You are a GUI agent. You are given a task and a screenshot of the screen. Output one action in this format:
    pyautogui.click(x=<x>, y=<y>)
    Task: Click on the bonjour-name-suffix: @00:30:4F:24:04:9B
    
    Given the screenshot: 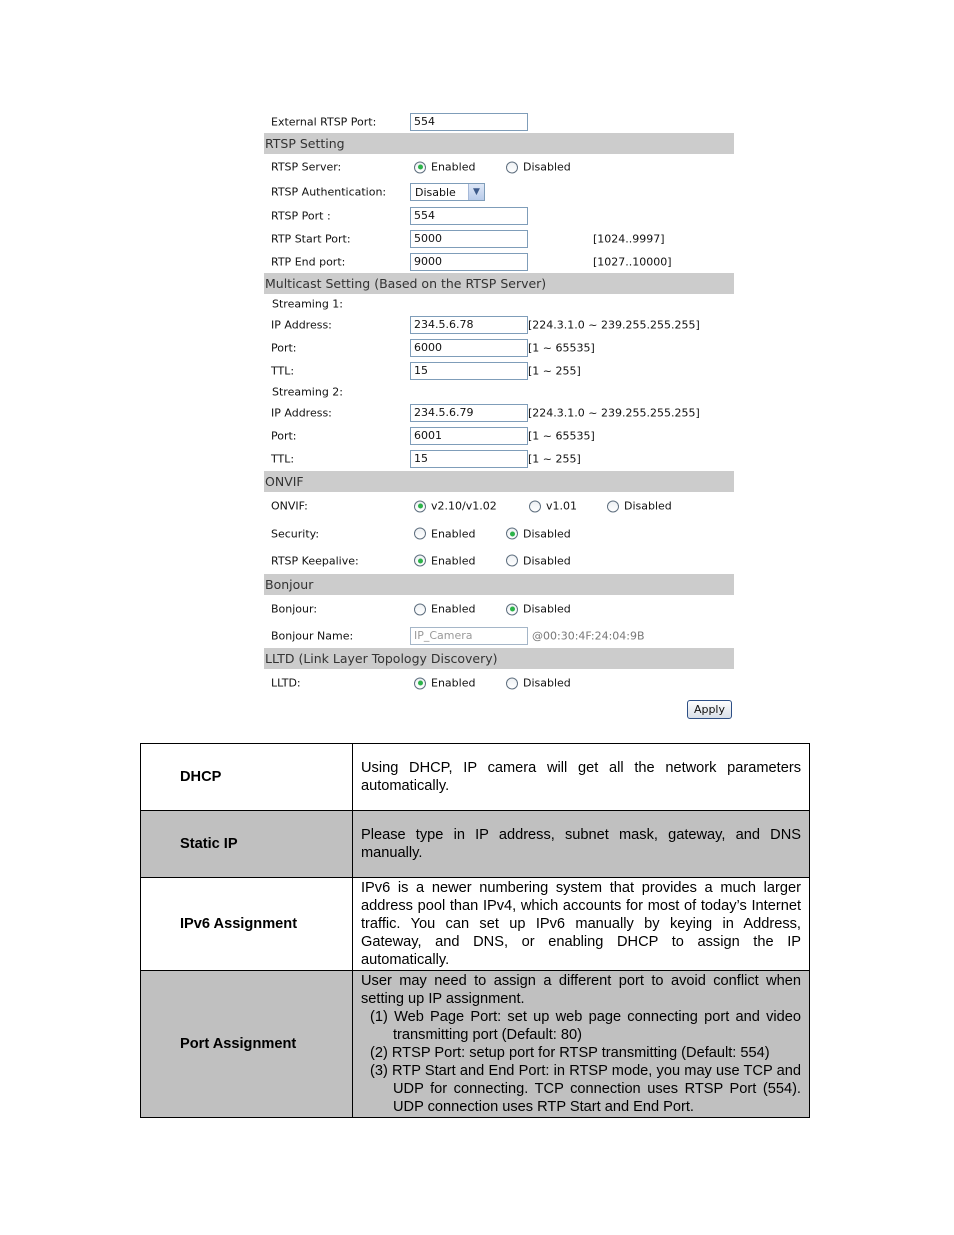 What is the action you would take?
    pyautogui.click(x=588, y=635)
    